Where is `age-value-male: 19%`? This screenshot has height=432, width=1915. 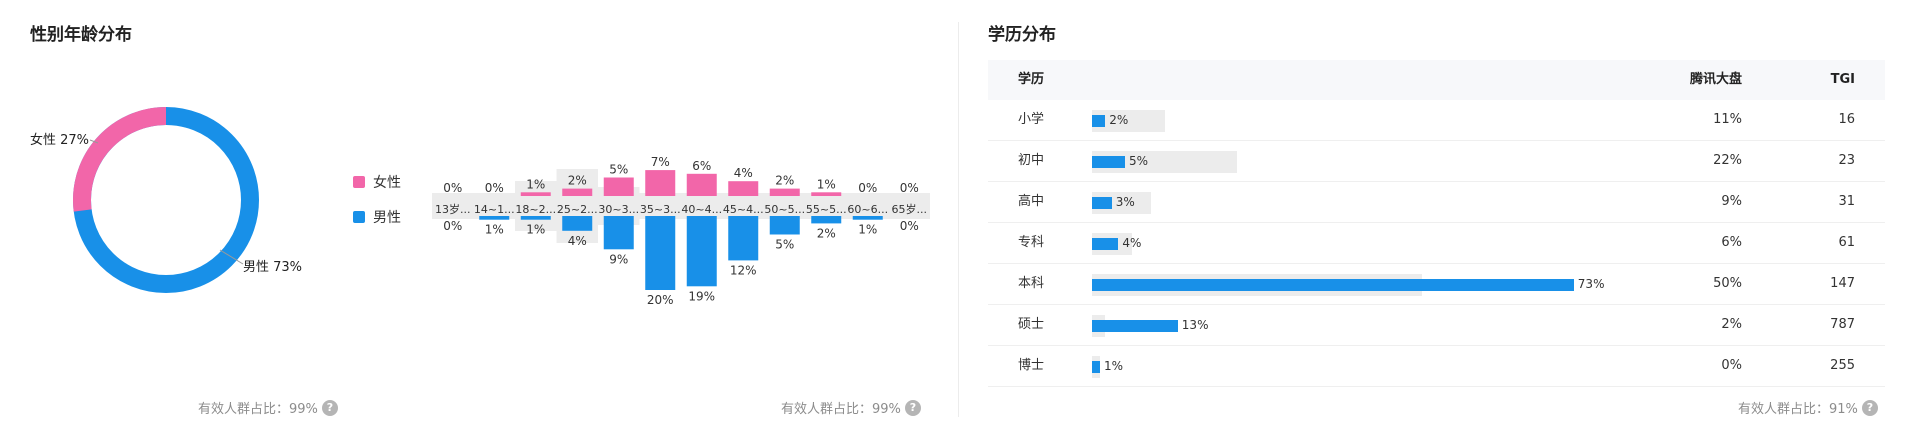
age-value-male: 19% is located at coordinates (701, 296).